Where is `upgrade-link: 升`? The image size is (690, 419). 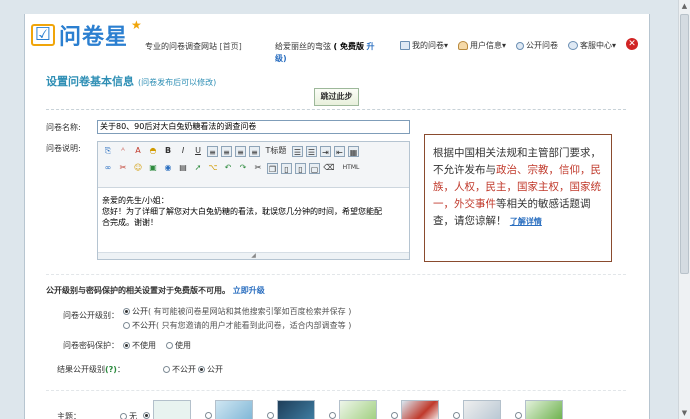
upgrade-link: 升 is located at coordinates (371, 46).